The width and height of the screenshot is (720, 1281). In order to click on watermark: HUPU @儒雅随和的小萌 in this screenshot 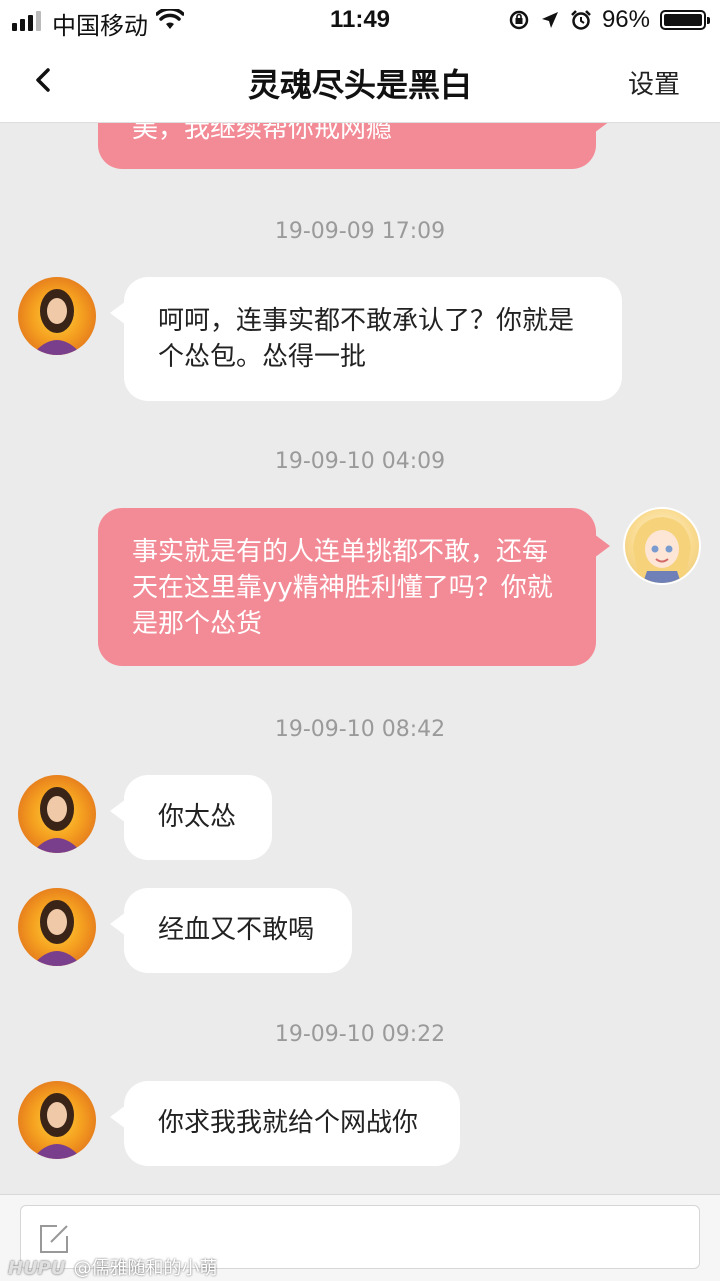, I will do `click(113, 1267)`.